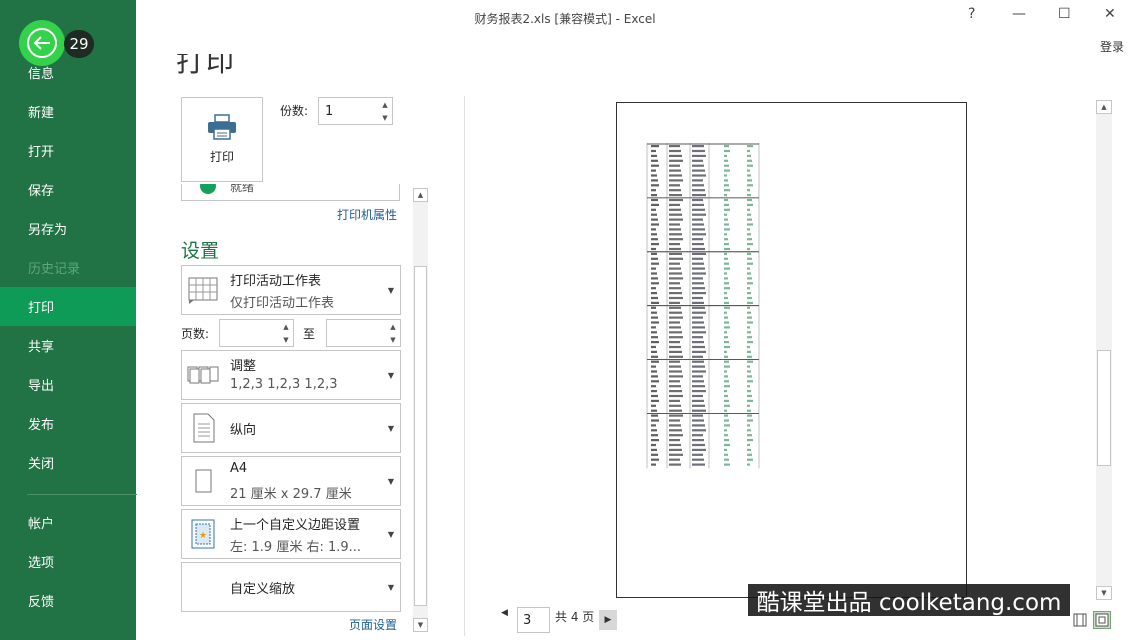 The height and width of the screenshot is (640, 1136). I want to click on nav-item-info: 信息, so click(68, 72).